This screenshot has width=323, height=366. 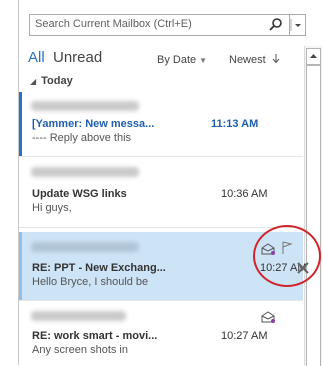 I want to click on collapse-triangle-icon: ◢, so click(x=33, y=81).